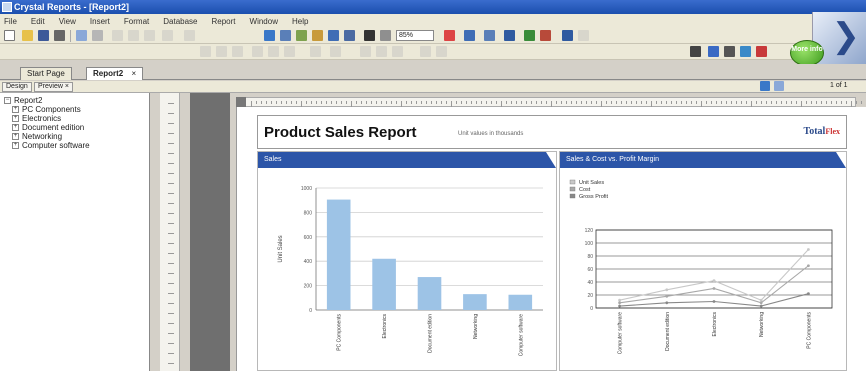 The width and height of the screenshot is (866, 371). Describe the element at coordinates (81, 35) in the screenshot. I see `preview-icon` at that location.